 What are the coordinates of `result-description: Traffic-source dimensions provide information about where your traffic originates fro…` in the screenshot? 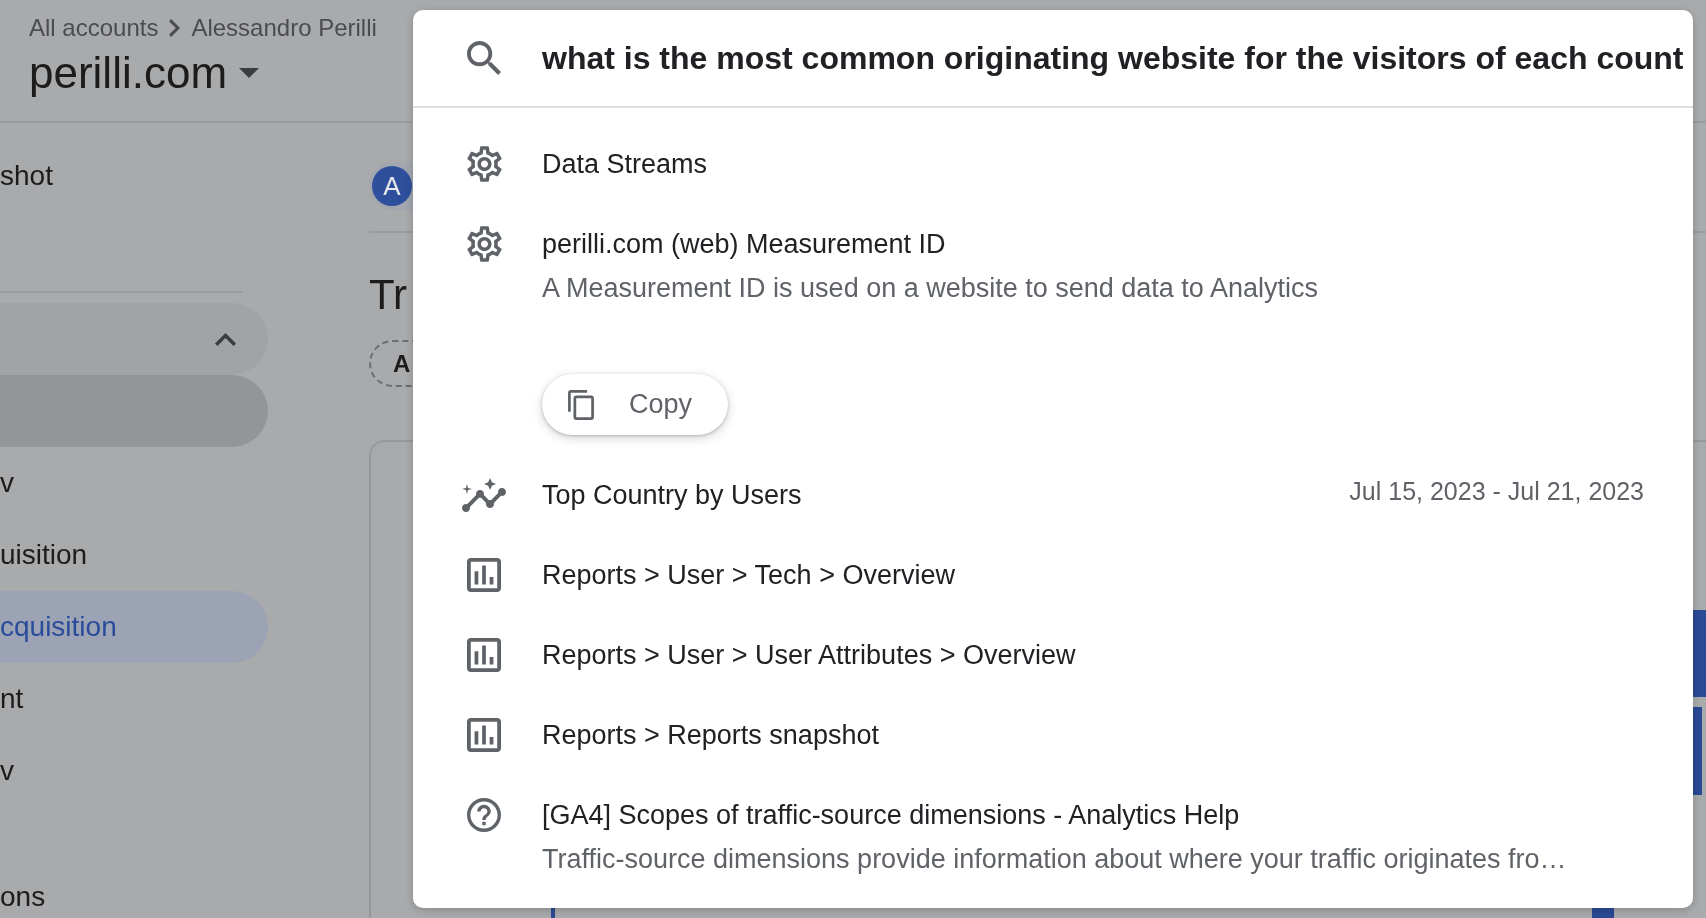 It's located at (1054, 859).